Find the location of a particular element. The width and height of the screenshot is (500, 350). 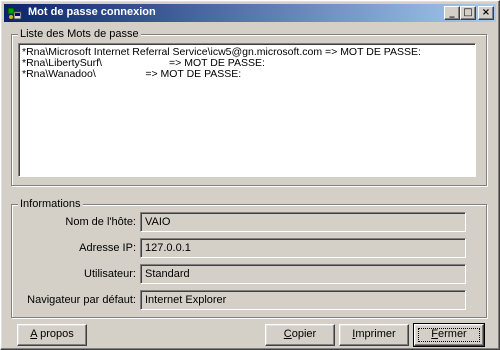

browser-field: Internet Explorer is located at coordinates (303, 300).